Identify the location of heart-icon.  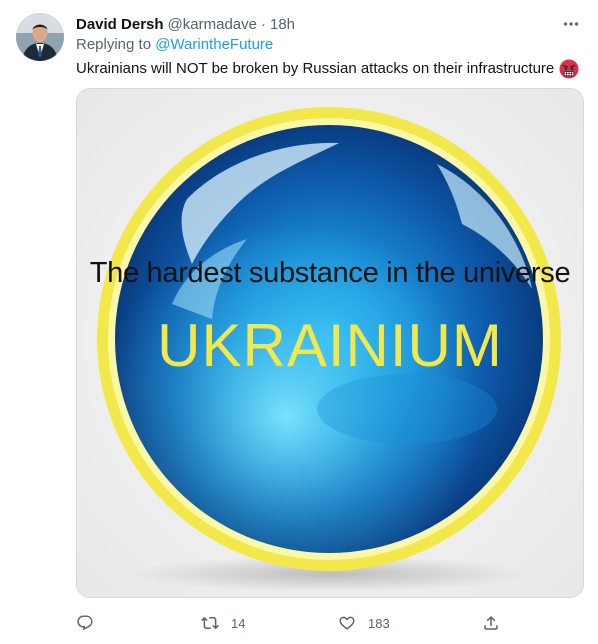
(347, 623).